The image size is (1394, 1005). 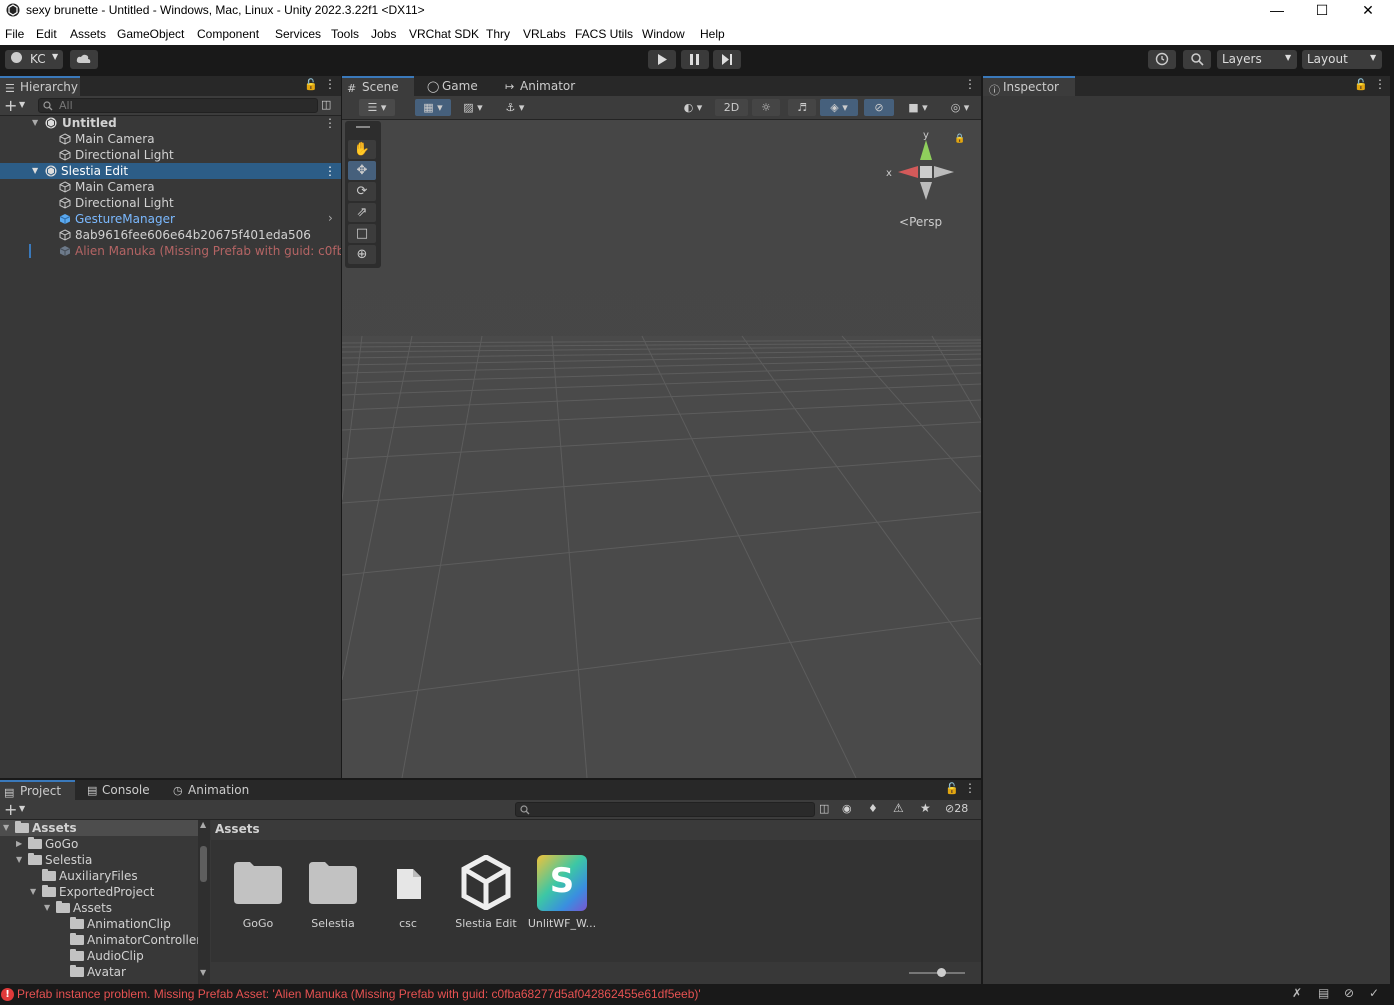 What do you see at coordinates (170, 235) in the screenshot?
I see `hierarchy-row-guid-object: 8ab9616fee606e64b20675f401eda506` at bounding box center [170, 235].